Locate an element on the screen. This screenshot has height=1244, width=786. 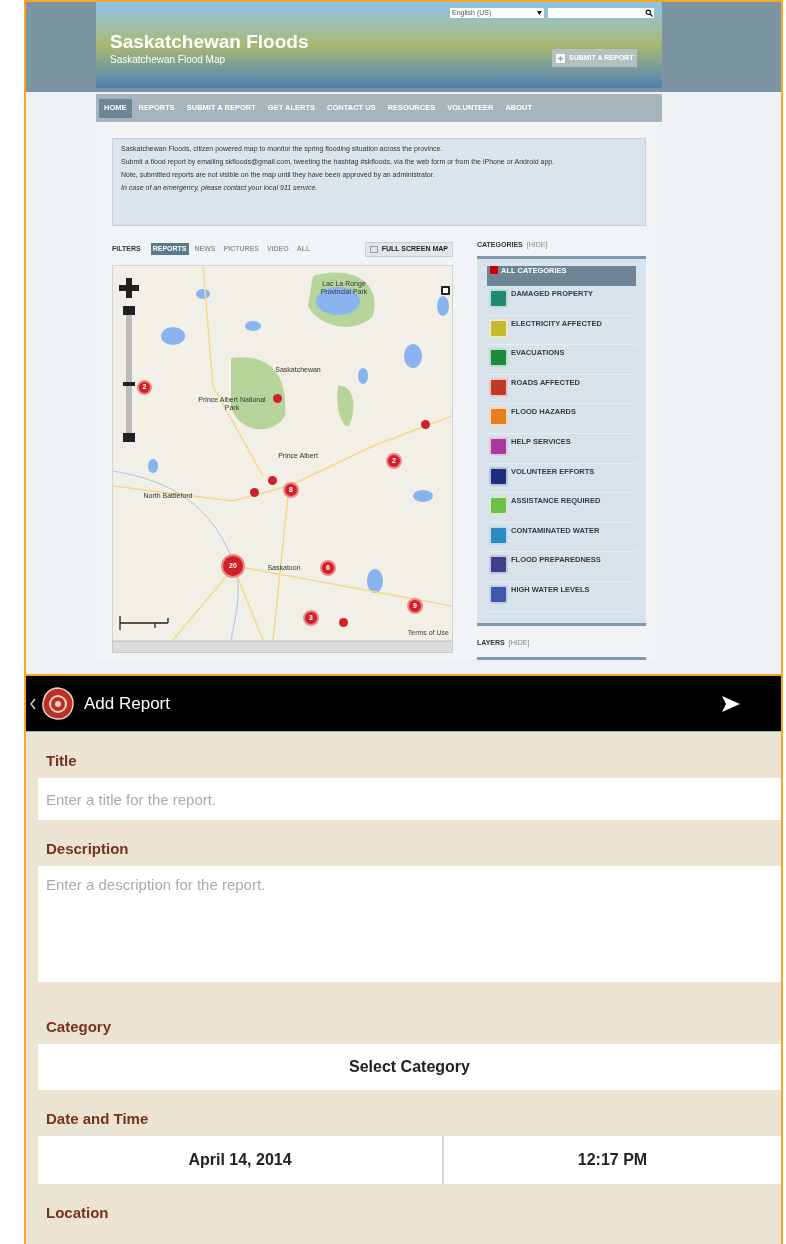
search-field is located at coordinates (601, 13).